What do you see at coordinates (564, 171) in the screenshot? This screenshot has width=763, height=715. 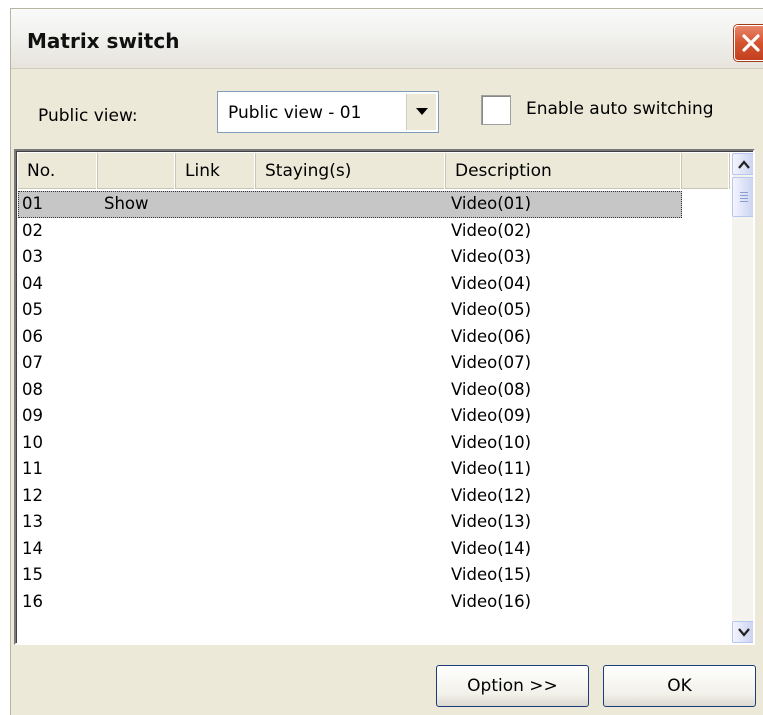 I see `column-header-description: Description` at bounding box center [564, 171].